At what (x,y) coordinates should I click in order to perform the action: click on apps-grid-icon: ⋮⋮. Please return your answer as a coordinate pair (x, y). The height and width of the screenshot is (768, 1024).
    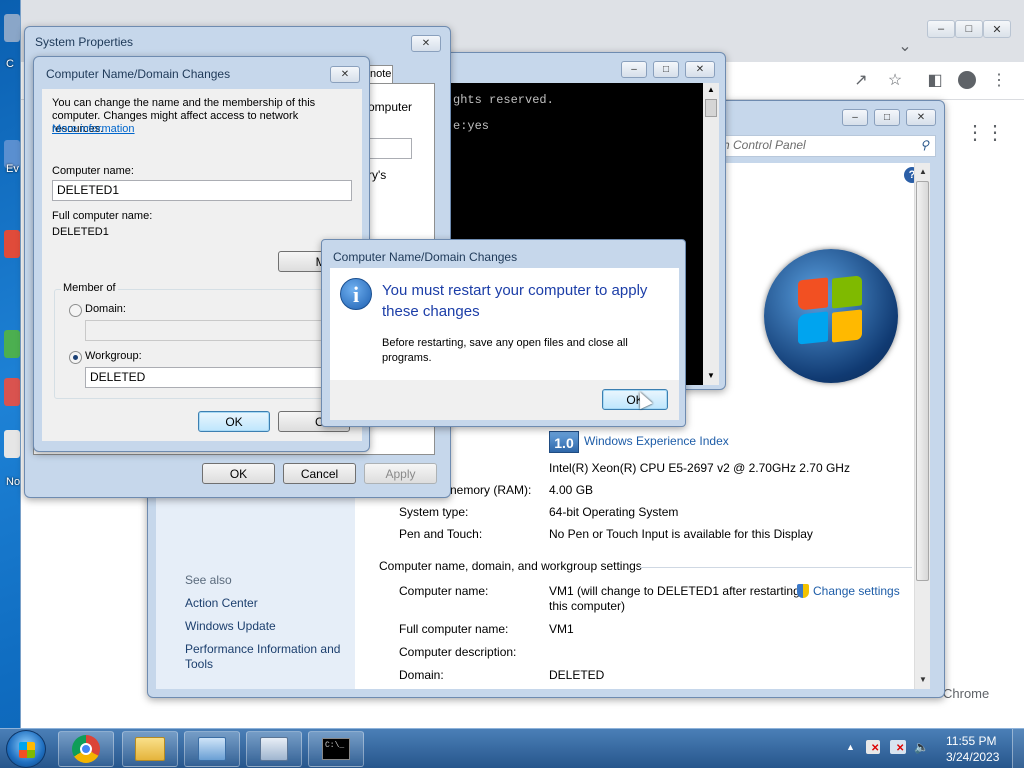
    Looking at the image, I should click on (985, 132).